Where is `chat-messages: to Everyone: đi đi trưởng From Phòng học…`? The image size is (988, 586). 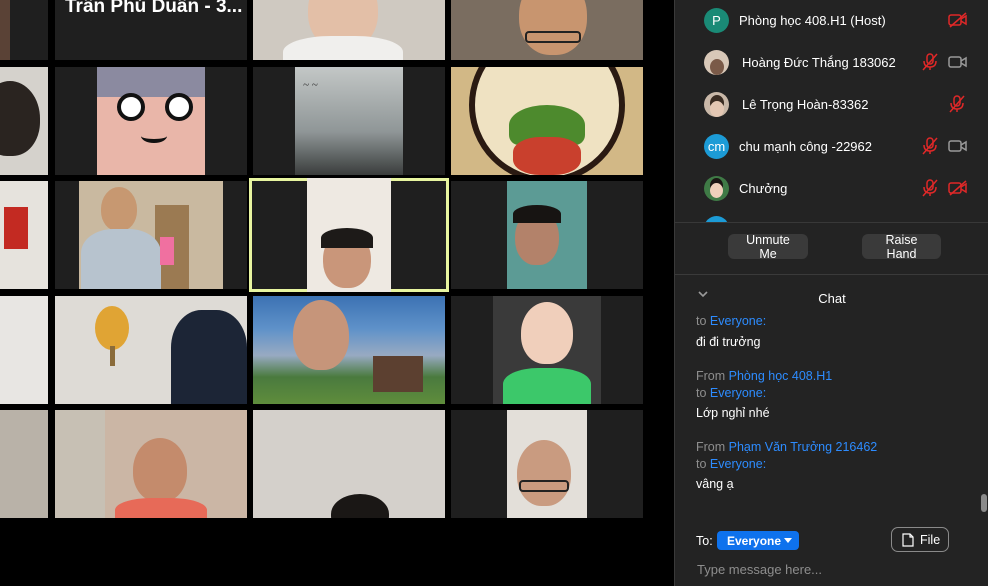
chat-messages: to Everyone: đi đi trưởng From Phòng học… is located at coordinates (828, 416).